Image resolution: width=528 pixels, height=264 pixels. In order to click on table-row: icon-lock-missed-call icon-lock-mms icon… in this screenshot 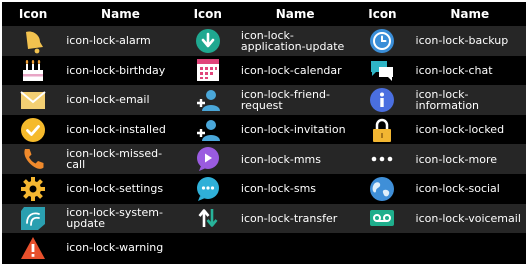, I will do `click(264, 159)`.